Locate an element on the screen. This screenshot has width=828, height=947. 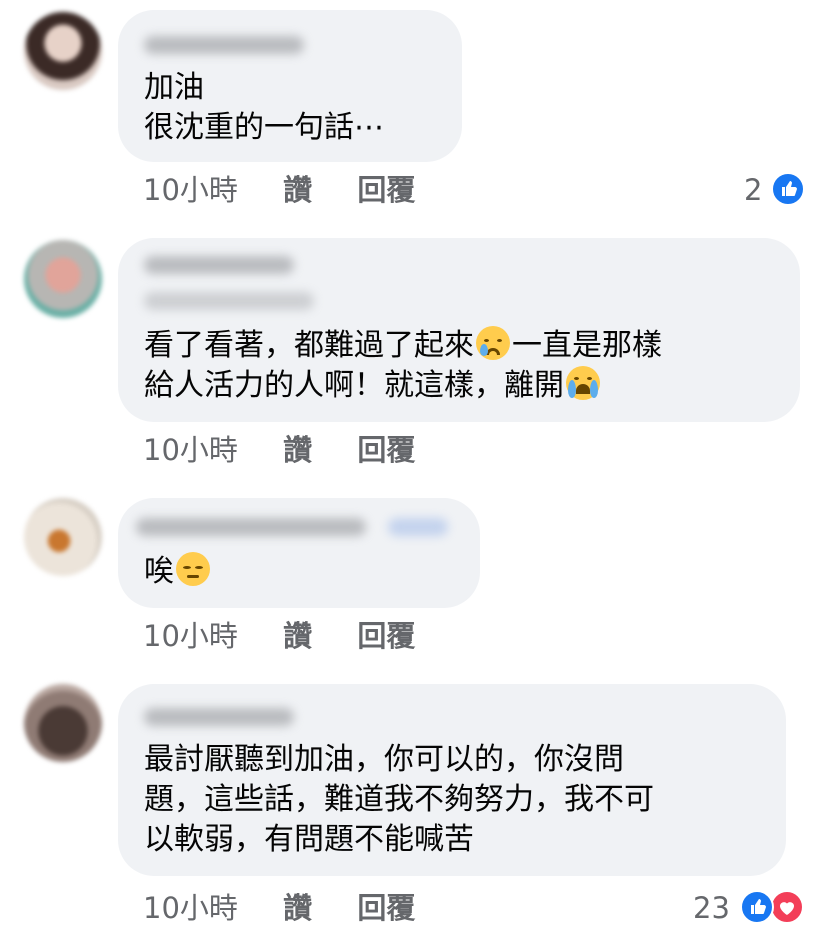
comment-bubble: 唉 is located at coordinates (299, 553).